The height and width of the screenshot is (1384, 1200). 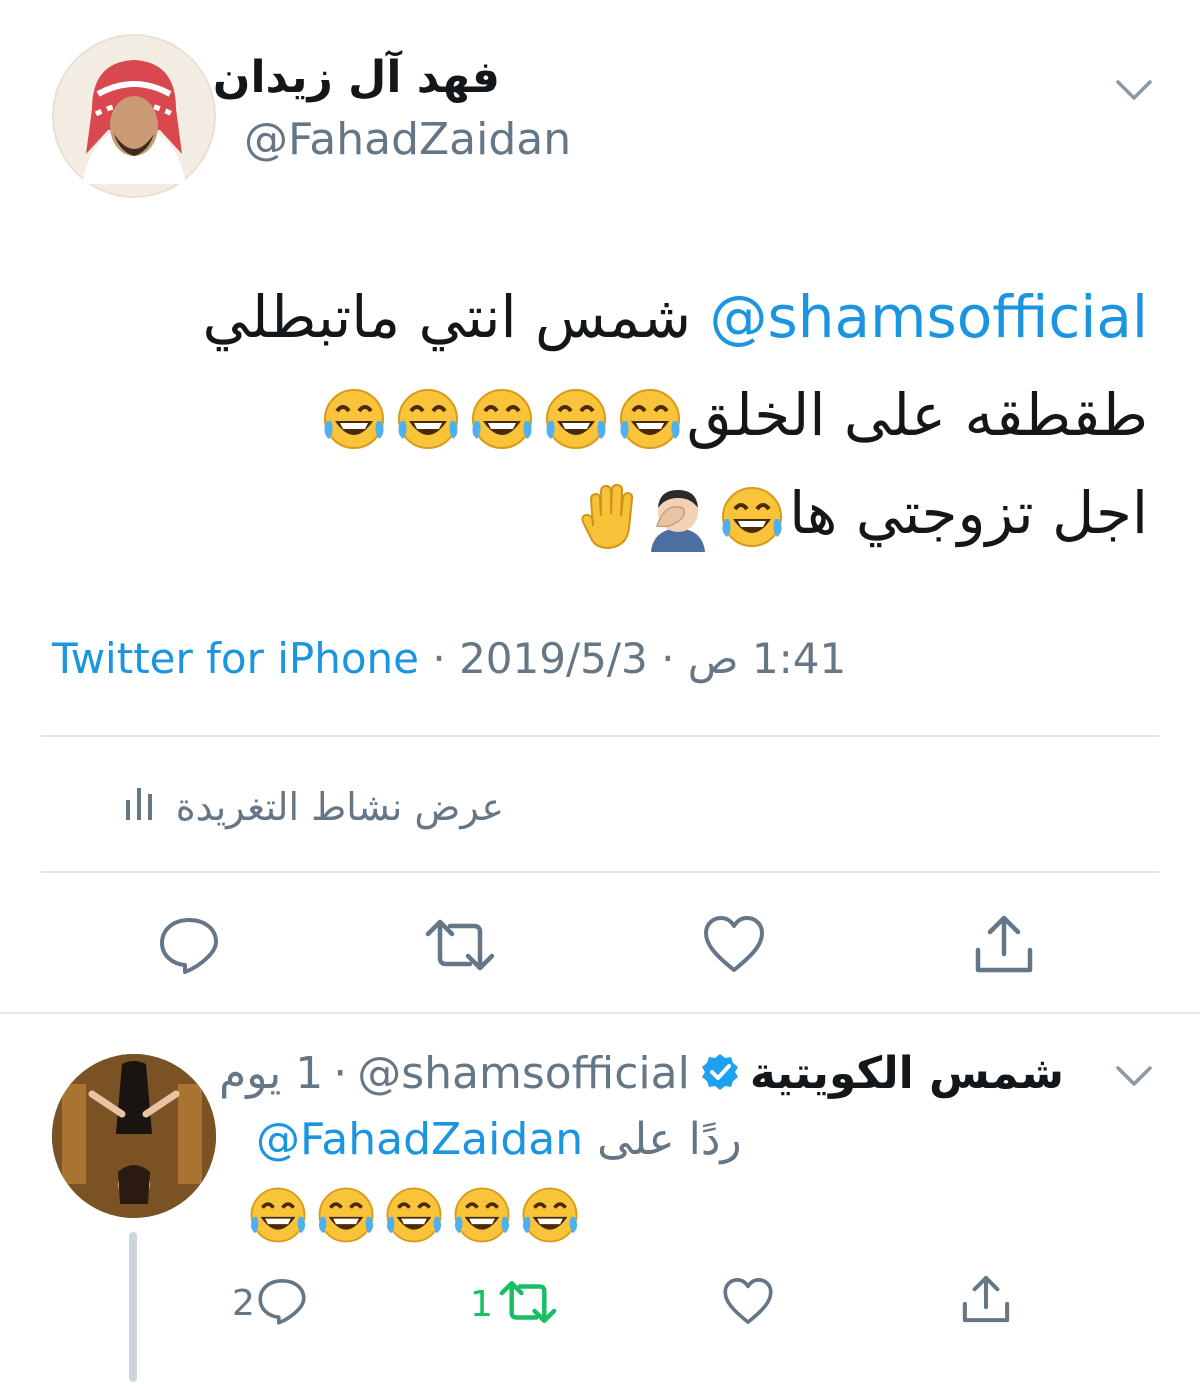 I want to click on view-tweet-activity: عرض نشاط التغريدة, so click(x=314, y=806).